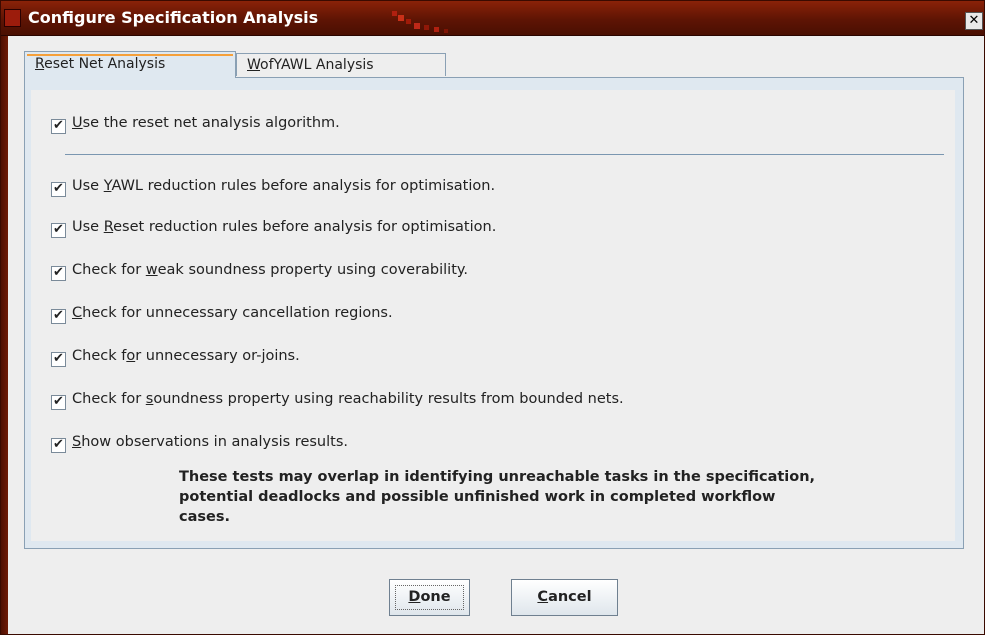 This screenshot has height=636, width=985. Describe the element at coordinates (12, 18) in the screenshot. I see `app-icon` at that location.